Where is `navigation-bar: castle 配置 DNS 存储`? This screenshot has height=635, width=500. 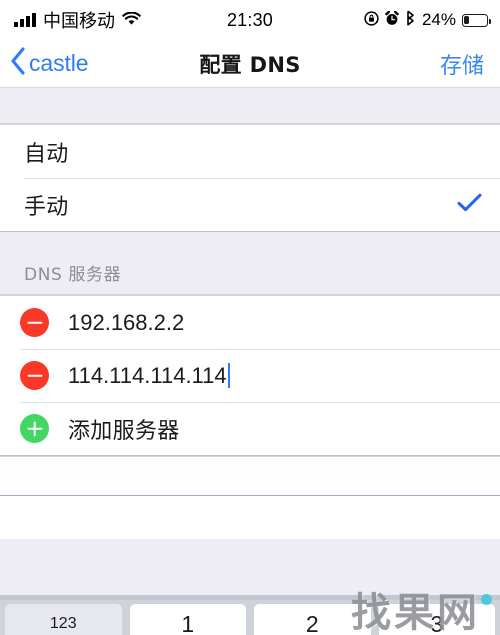
navigation-bar: castle 配置 DNS 存储 is located at coordinates (250, 64).